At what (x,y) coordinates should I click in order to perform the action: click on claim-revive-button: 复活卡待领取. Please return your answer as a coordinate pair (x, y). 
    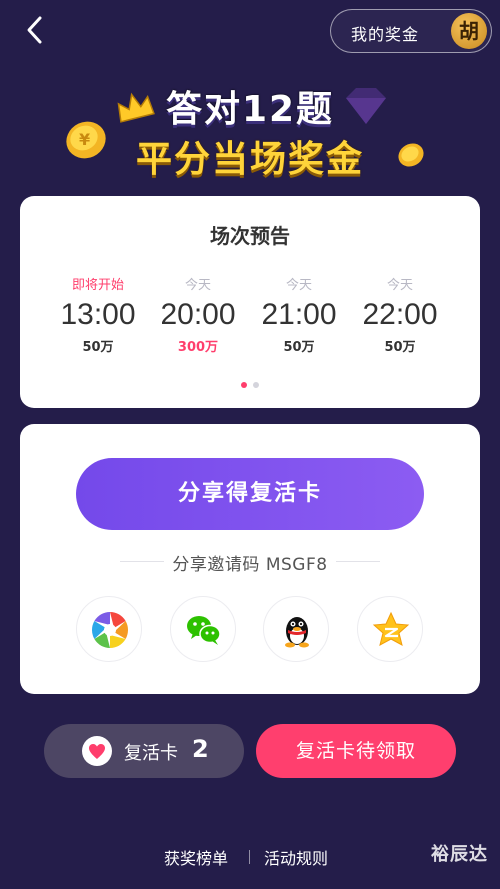
    Looking at the image, I should click on (356, 751).